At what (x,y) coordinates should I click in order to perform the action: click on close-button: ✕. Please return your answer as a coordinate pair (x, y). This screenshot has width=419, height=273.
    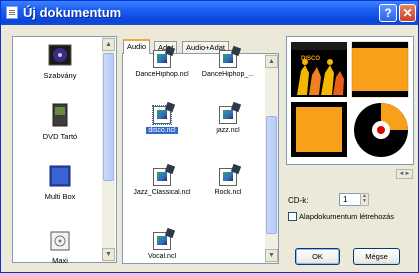
    Looking at the image, I should click on (407, 13).